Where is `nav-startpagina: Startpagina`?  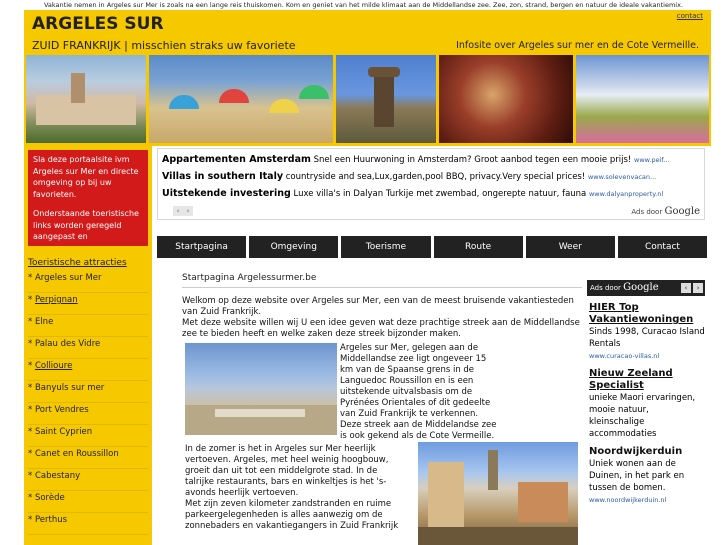
nav-startpagina: Startpagina is located at coordinates (202, 247).